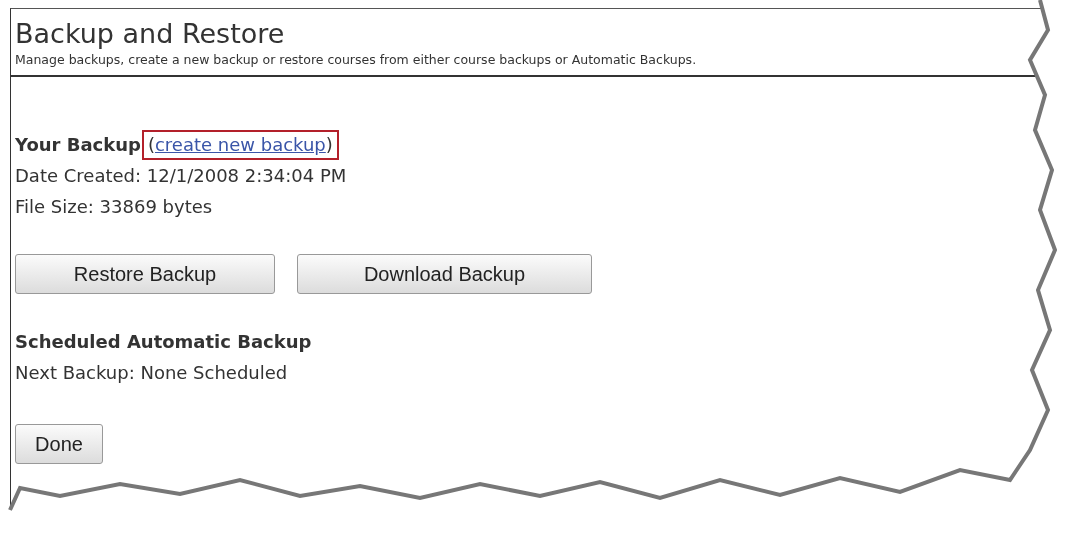 Image resolution: width=1070 pixels, height=536 pixels. Describe the element at coordinates (240, 144) in the screenshot. I see `create-backup-link: create new backup` at that location.